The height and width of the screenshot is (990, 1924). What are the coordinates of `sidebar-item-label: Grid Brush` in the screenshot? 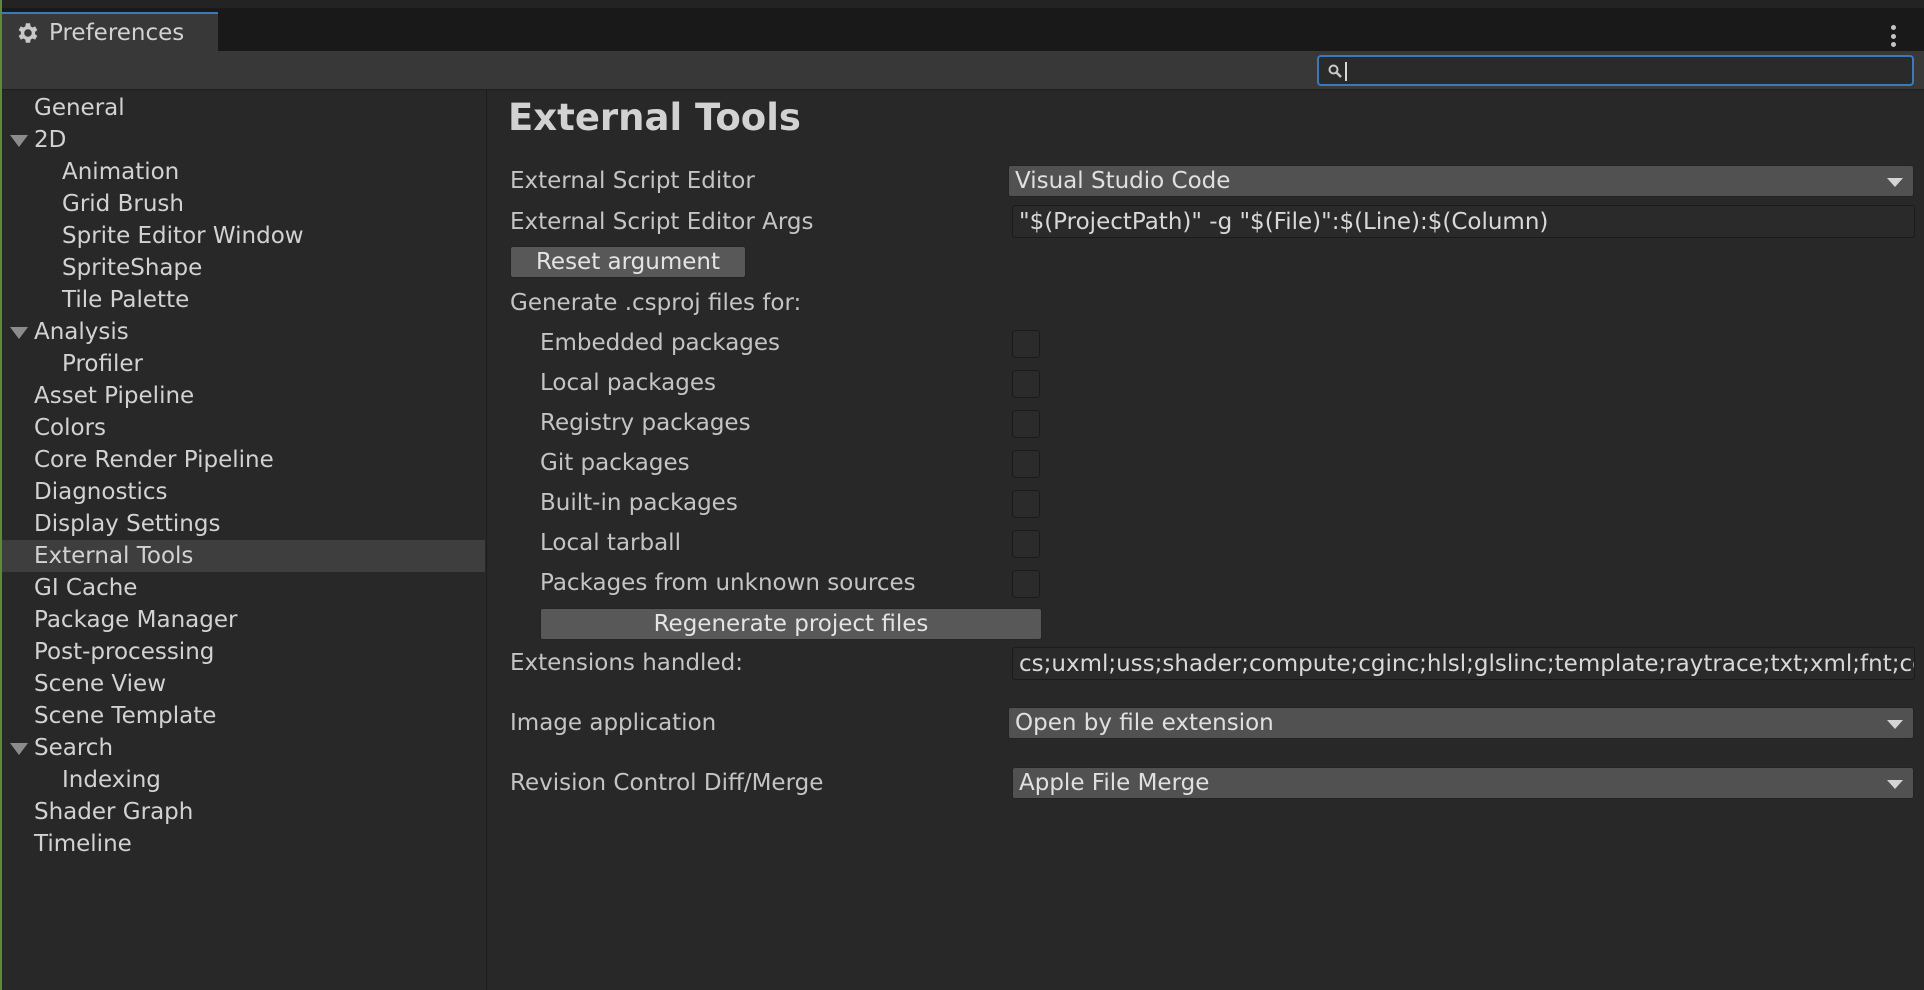 It's located at (123, 204).